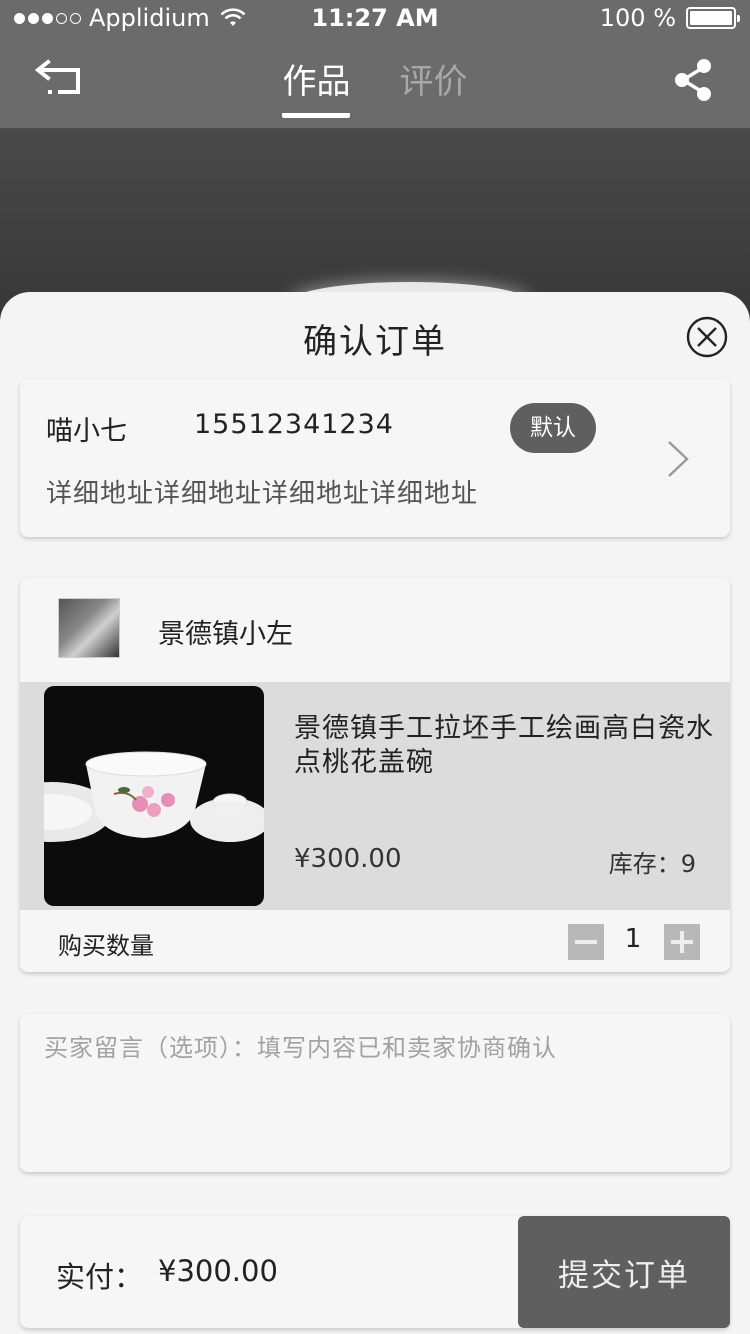 The width and height of the screenshot is (750, 1334). What do you see at coordinates (637, 18) in the screenshot?
I see `battery-percentage: 100 %` at bounding box center [637, 18].